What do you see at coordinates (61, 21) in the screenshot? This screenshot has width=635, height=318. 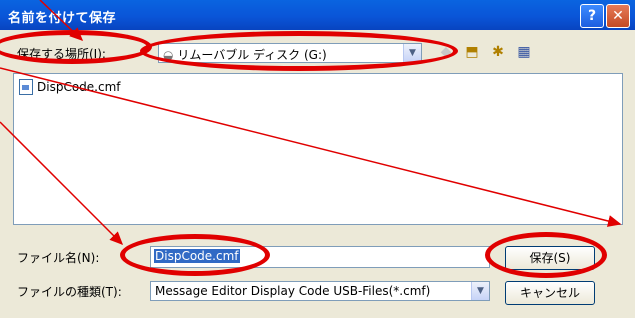 I see `arrow-to-location-label` at bounding box center [61, 21].